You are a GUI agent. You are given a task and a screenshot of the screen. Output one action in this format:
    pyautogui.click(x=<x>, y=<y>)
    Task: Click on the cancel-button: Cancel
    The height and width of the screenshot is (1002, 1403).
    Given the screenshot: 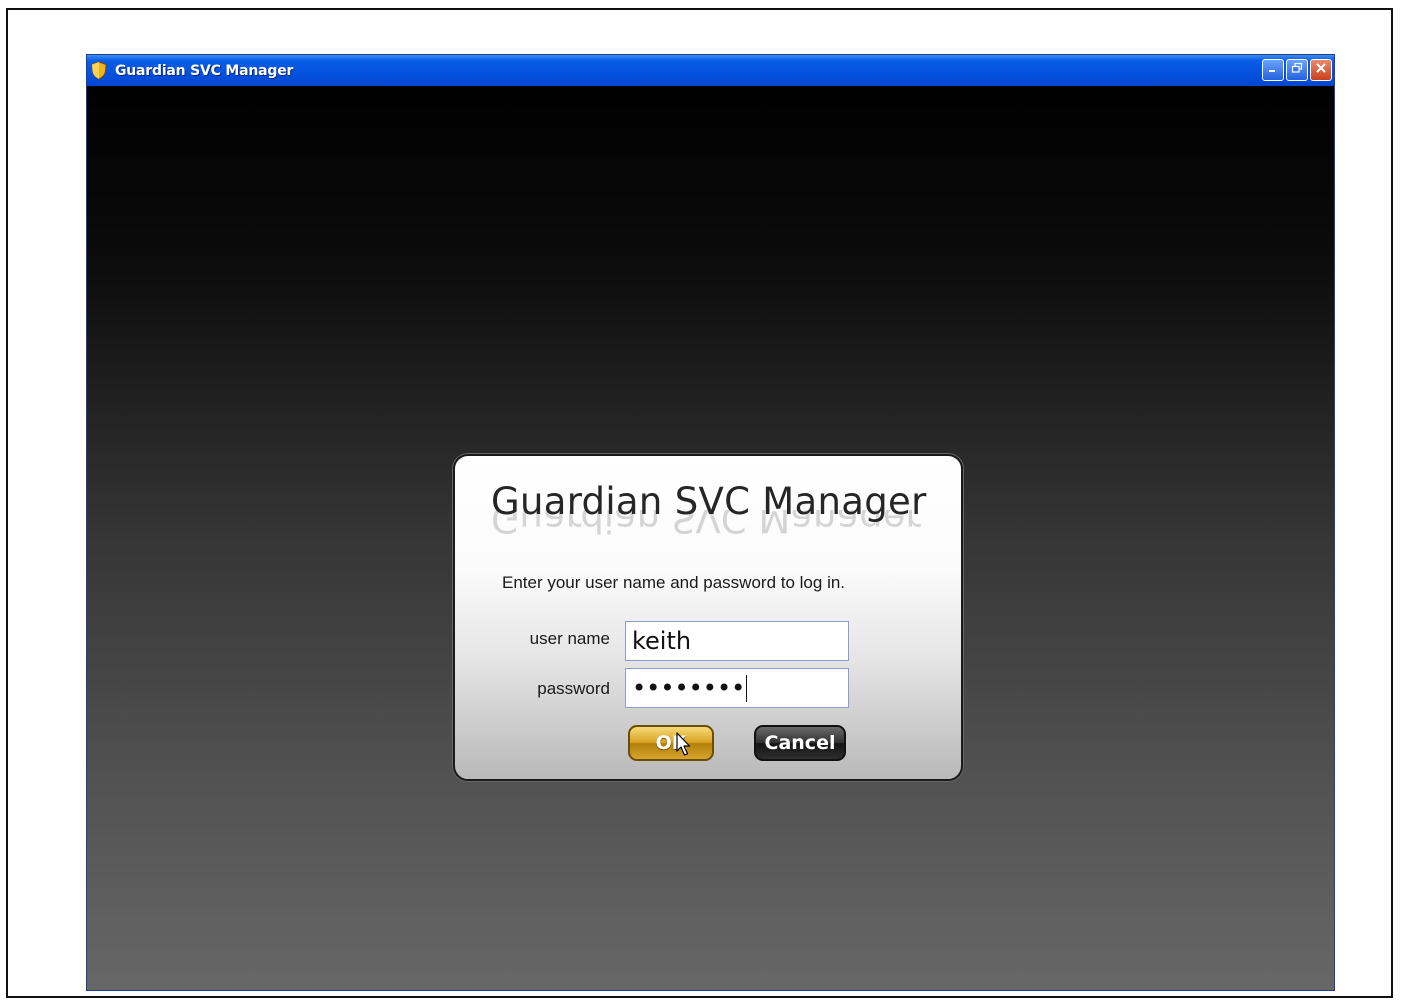 What is the action you would take?
    pyautogui.click(x=800, y=743)
    